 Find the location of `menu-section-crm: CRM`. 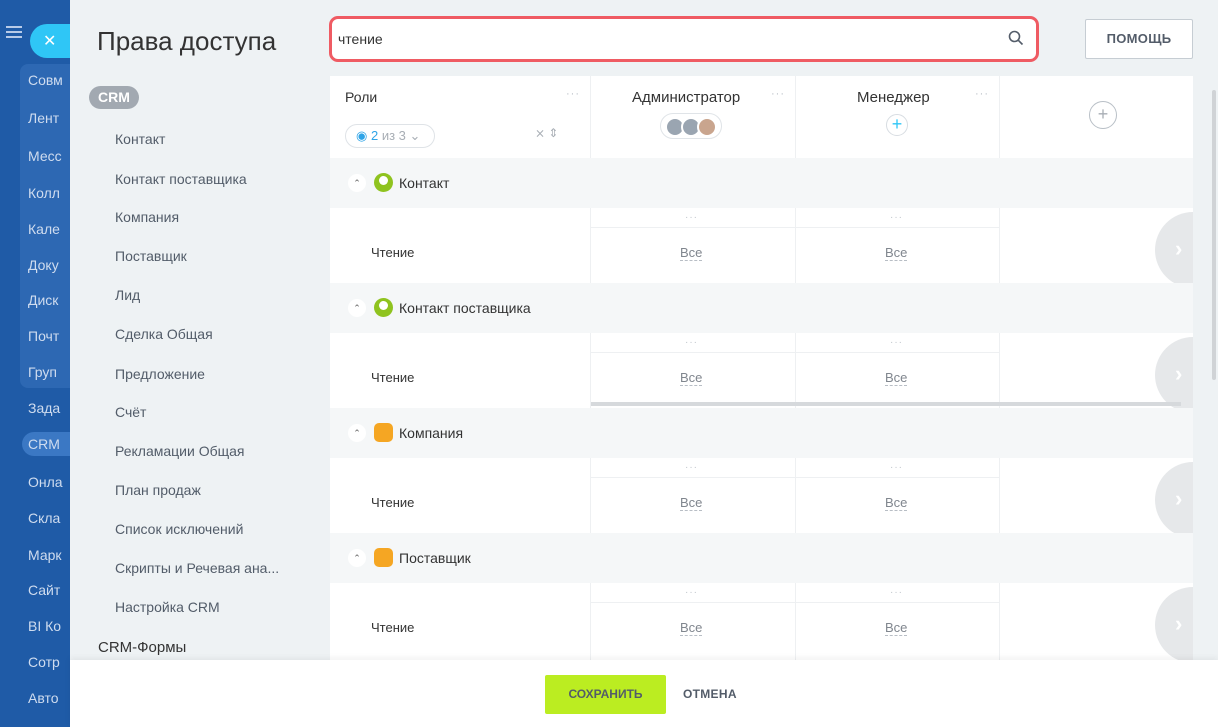

menu-section-crm: CRM is located at coordinates (114, 97).